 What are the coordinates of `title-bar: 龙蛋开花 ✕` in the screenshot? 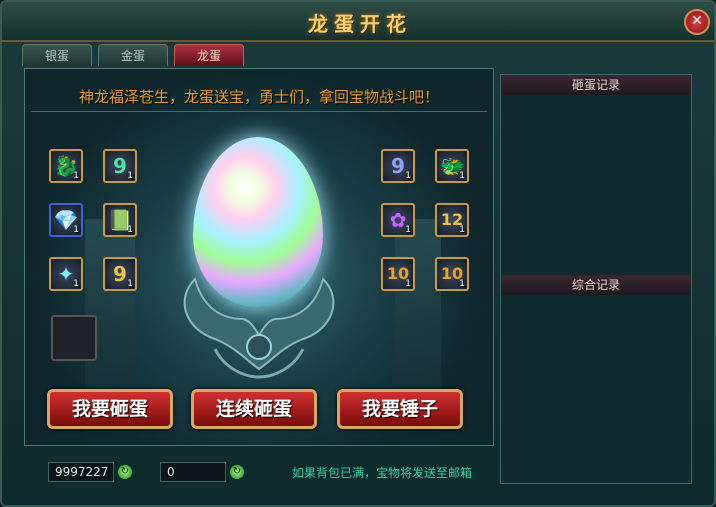 It's located at (358, 22).